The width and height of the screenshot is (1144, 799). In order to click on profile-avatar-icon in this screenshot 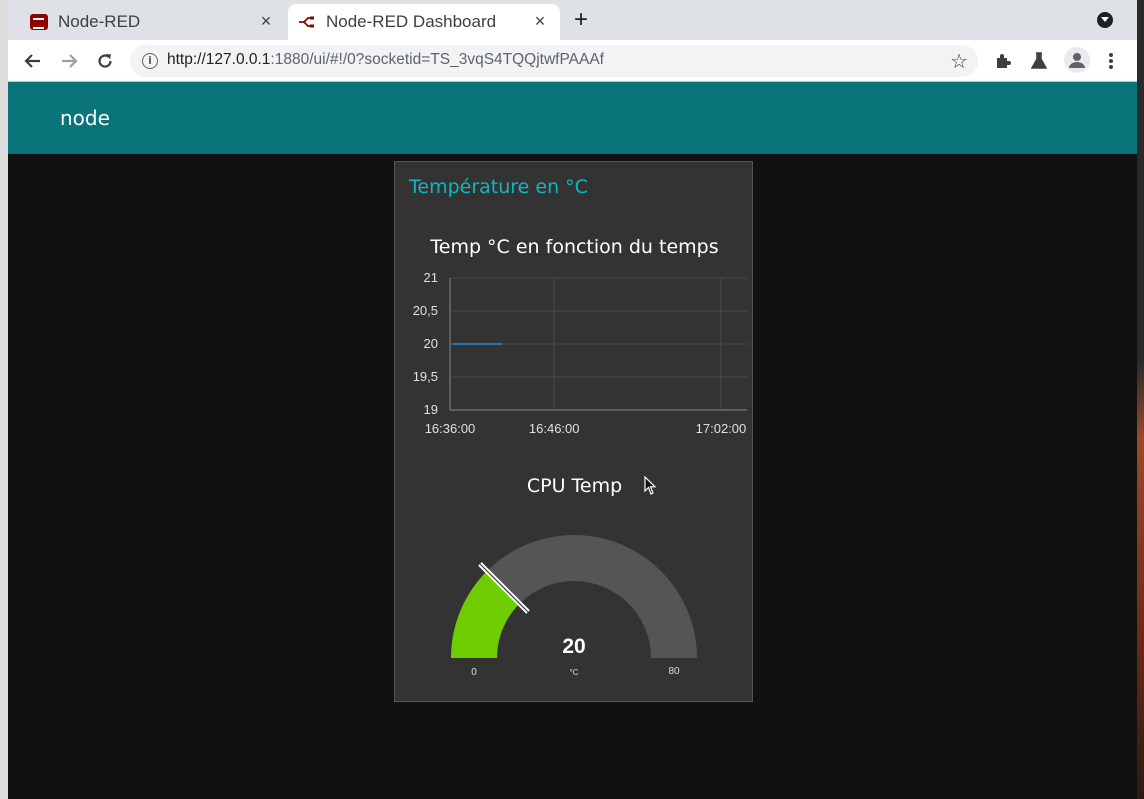, I will do `click(1077, 60)`.